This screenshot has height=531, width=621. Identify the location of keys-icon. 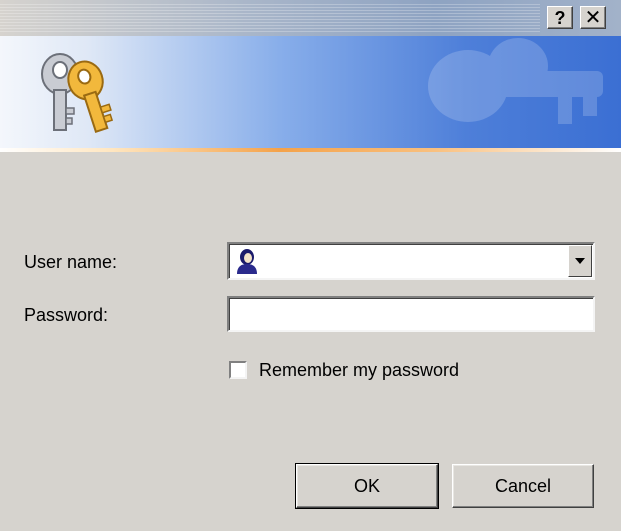
(77, 93).